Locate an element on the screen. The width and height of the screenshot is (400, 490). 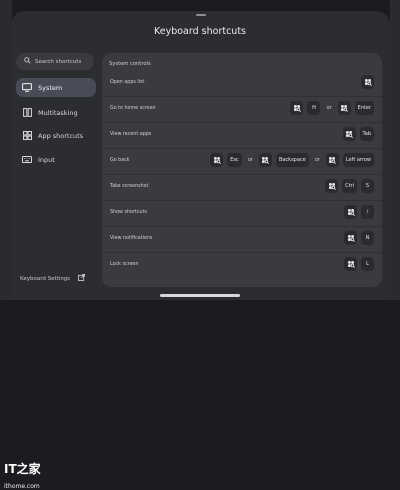
key-cap: Enter is located at coordinates (364, 108).